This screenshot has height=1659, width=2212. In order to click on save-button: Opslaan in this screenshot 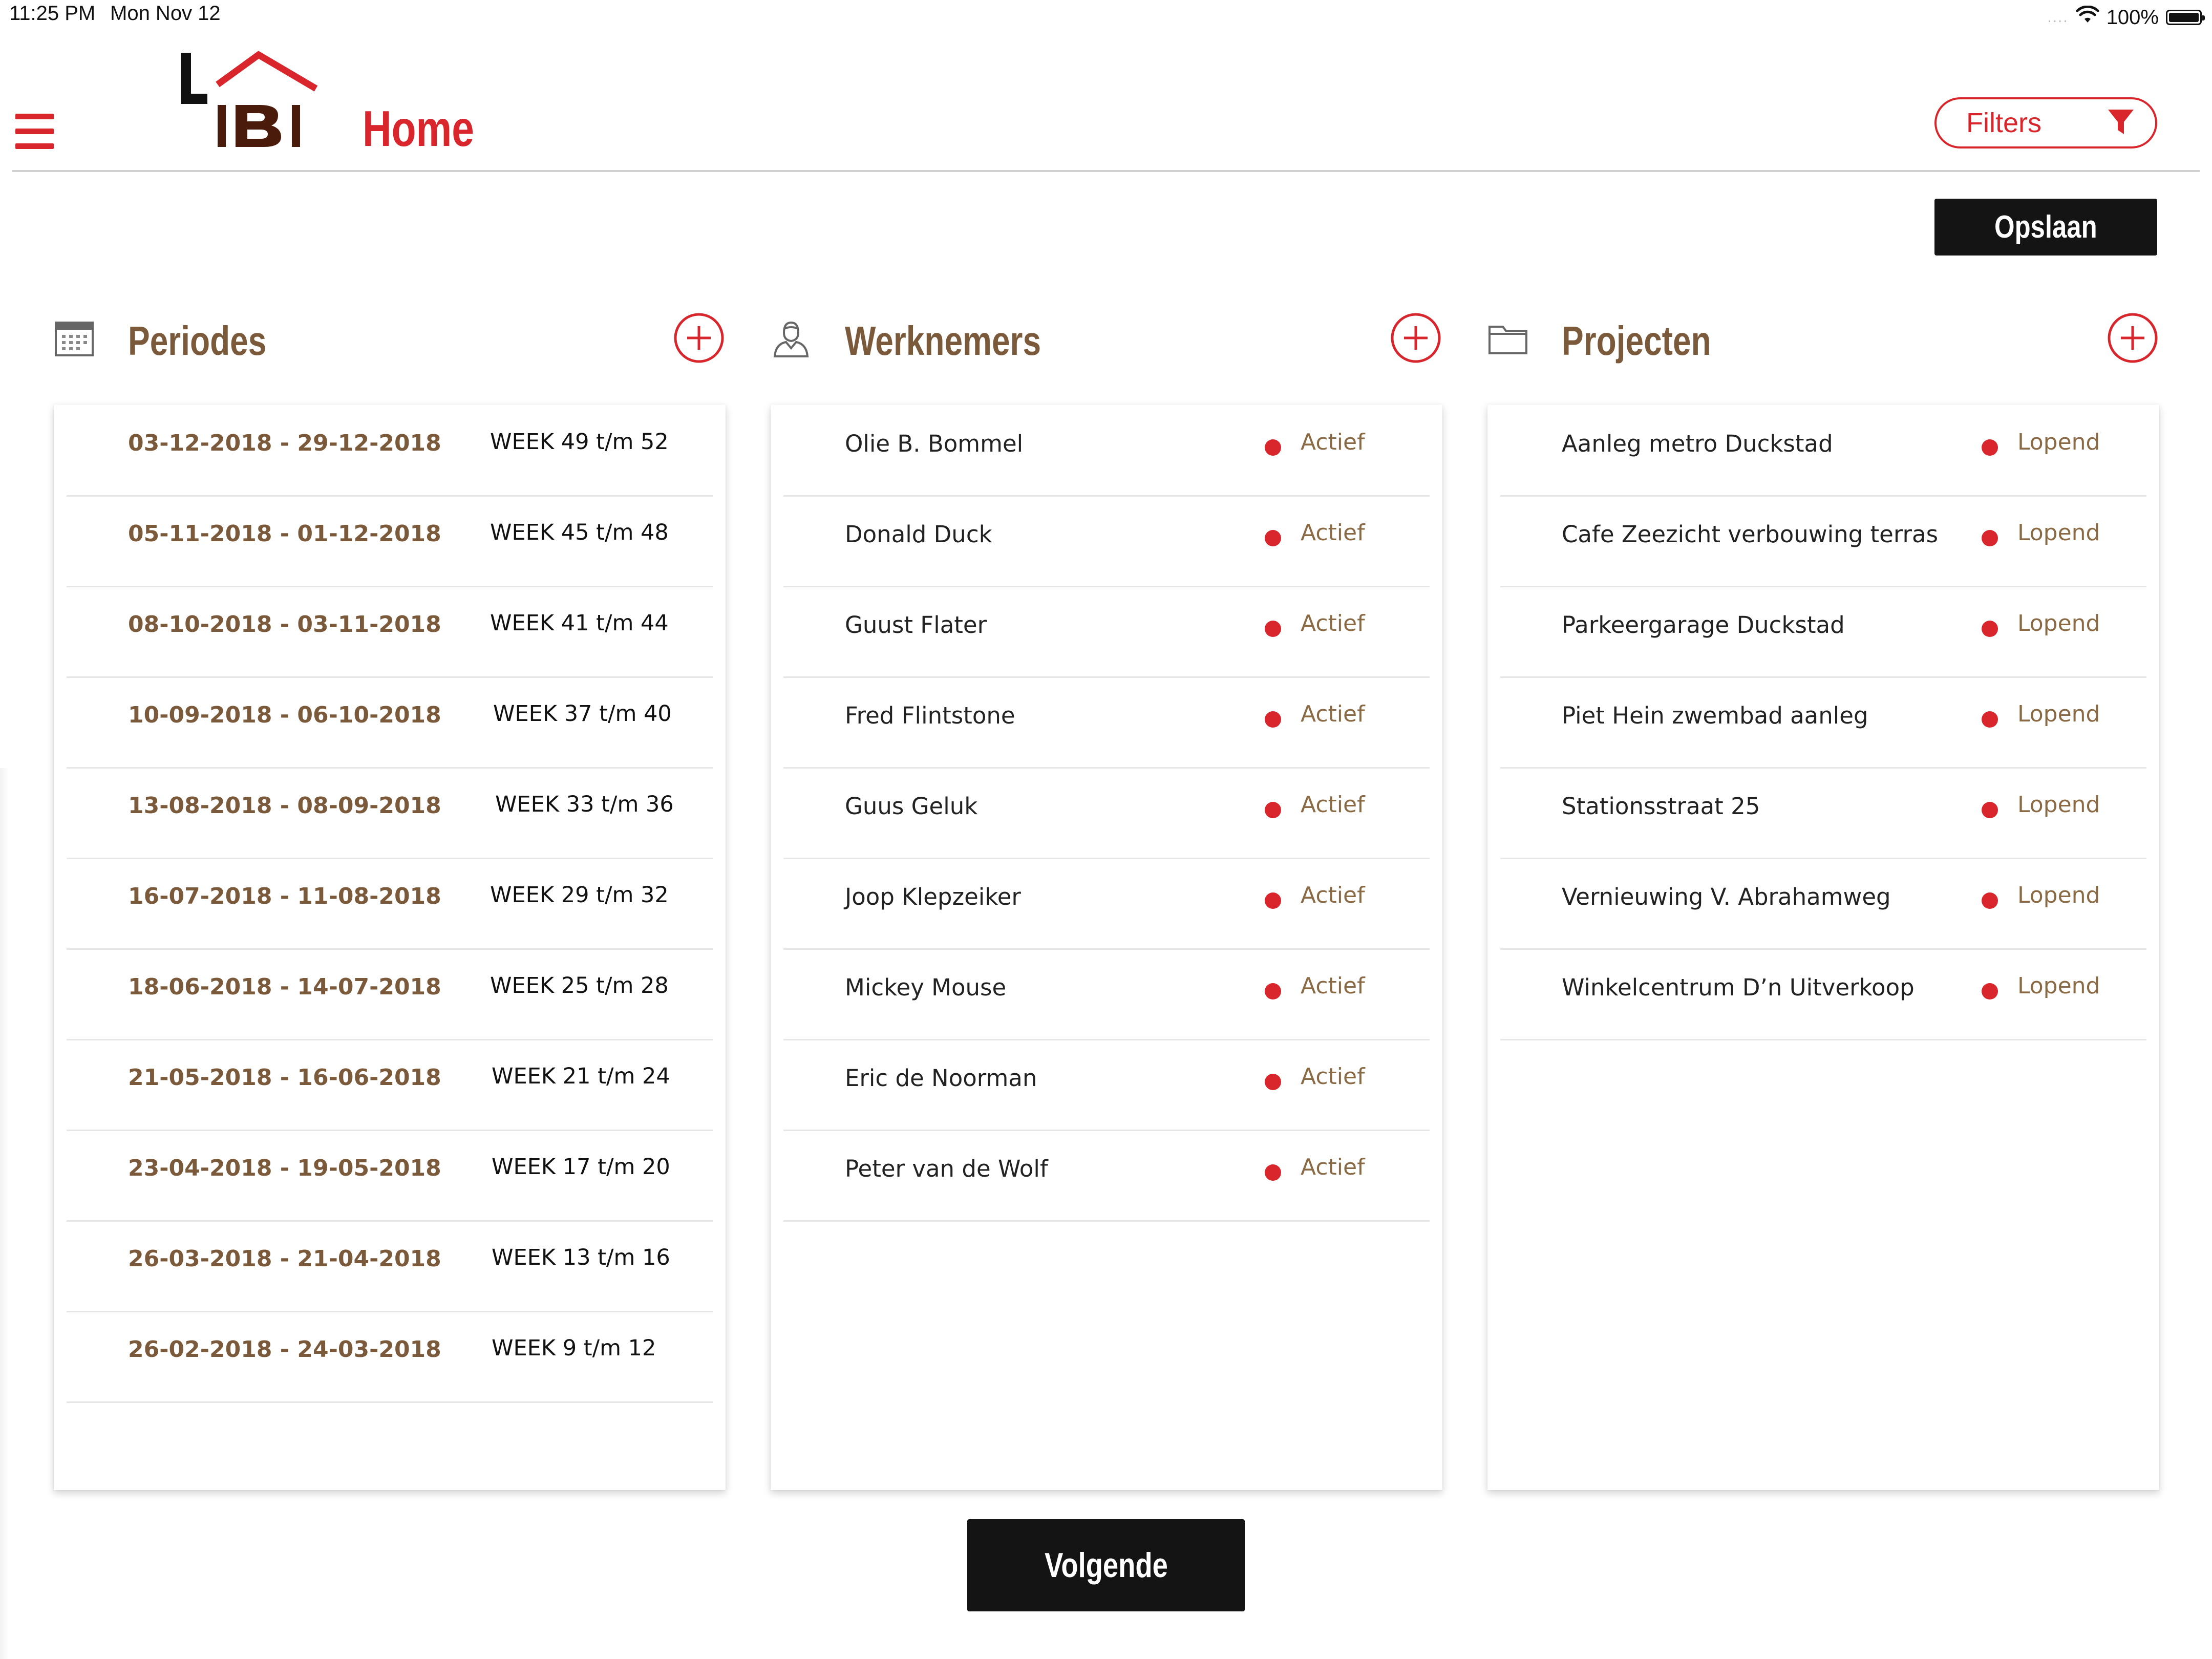, I will do `click(2045, 228)`.